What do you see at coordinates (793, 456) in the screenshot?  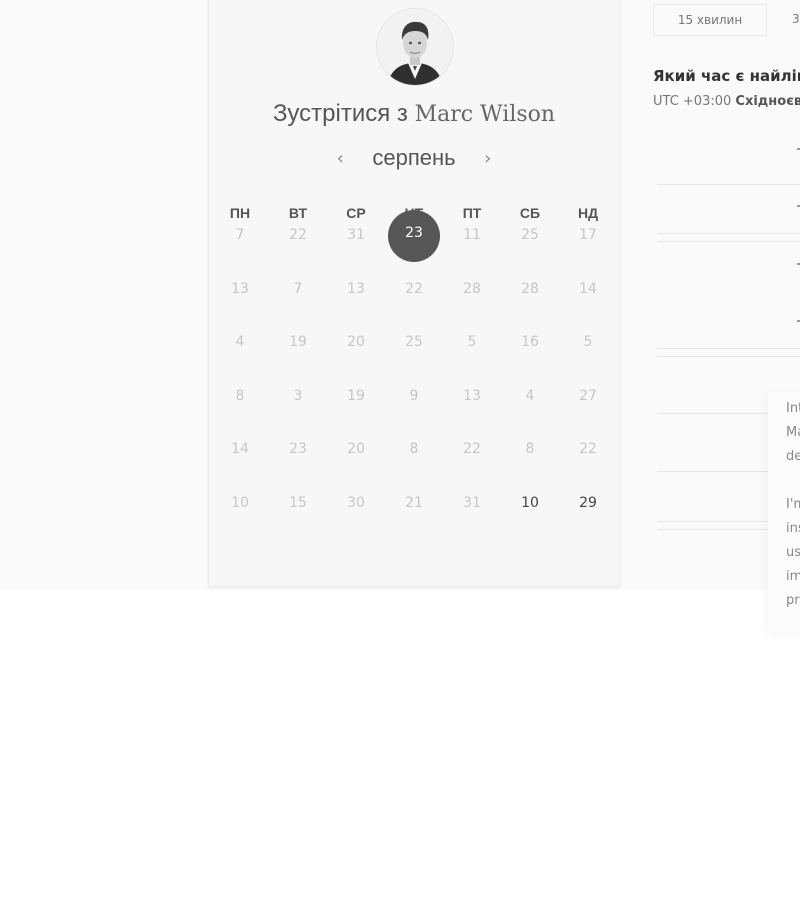 I see `info-text: de` at bounding box center [793, 456].